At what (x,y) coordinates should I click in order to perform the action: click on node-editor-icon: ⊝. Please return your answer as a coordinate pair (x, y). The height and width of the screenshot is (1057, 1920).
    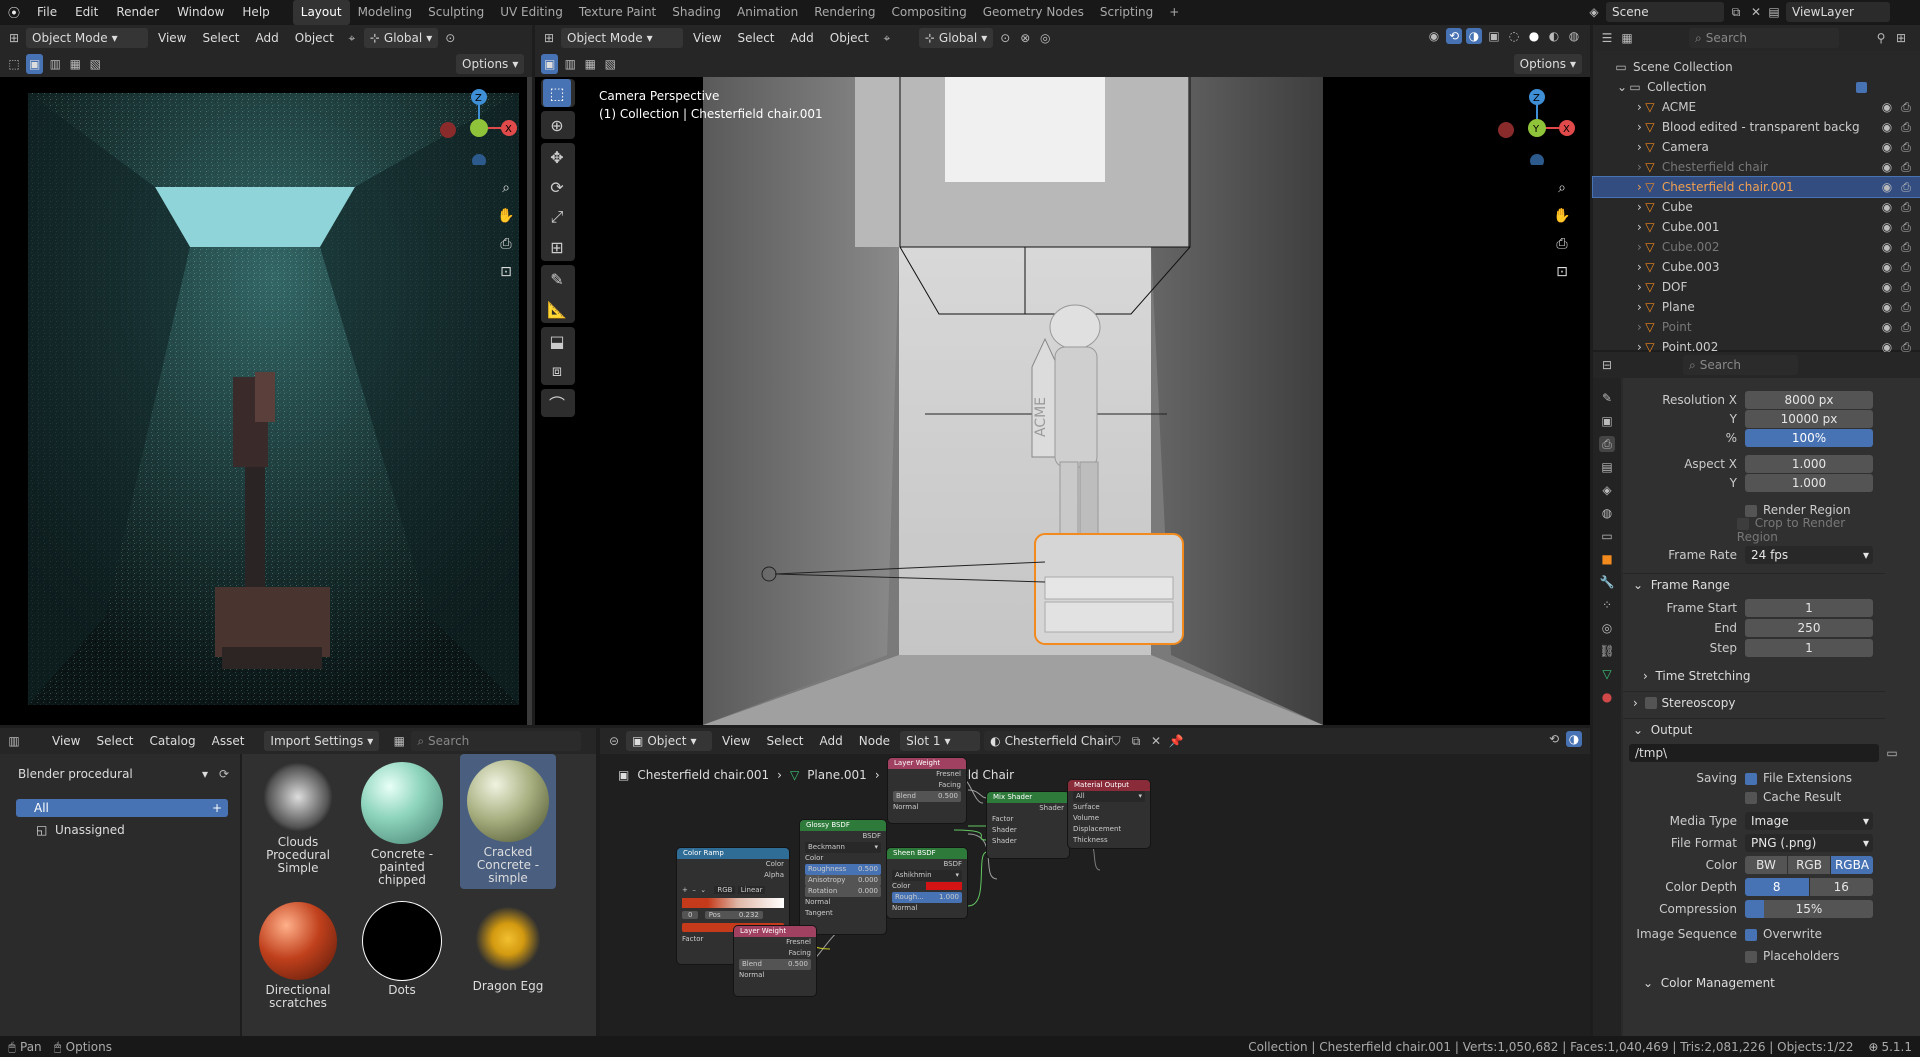
    Looking at the image, I should click on (614, 741).